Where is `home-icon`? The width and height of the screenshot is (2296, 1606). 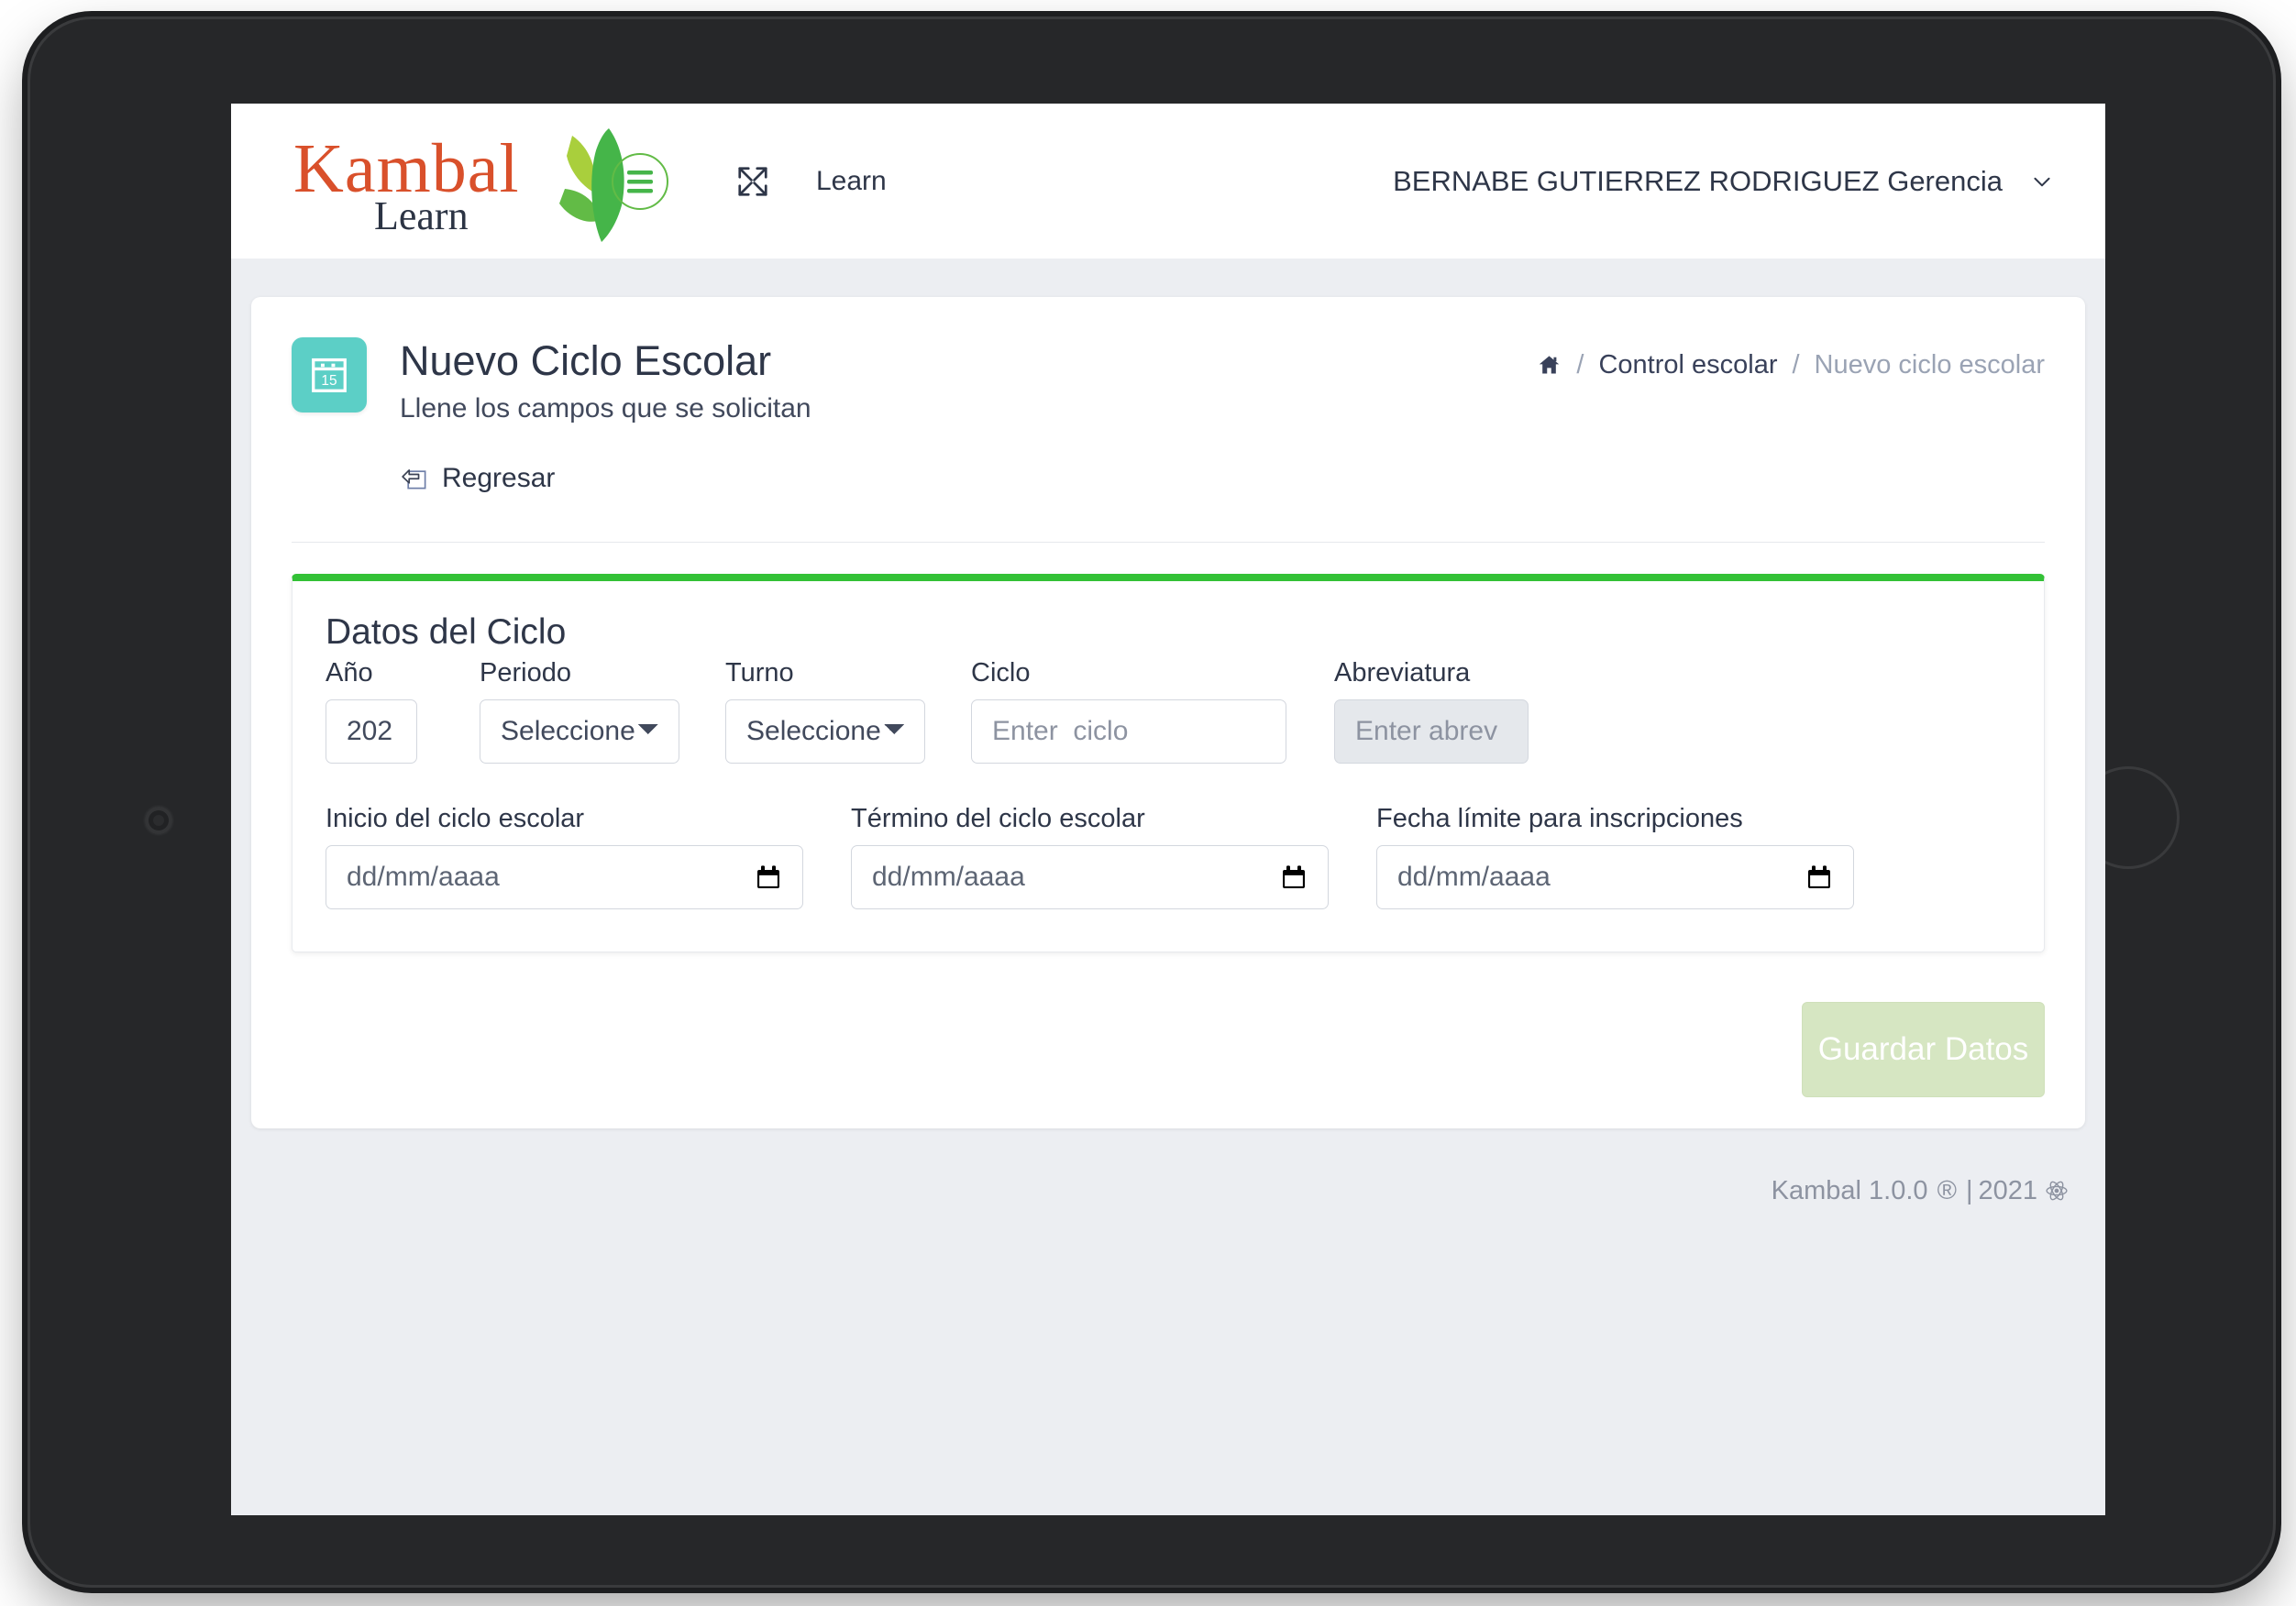
home-icon is located at coordinates (1549, 365).